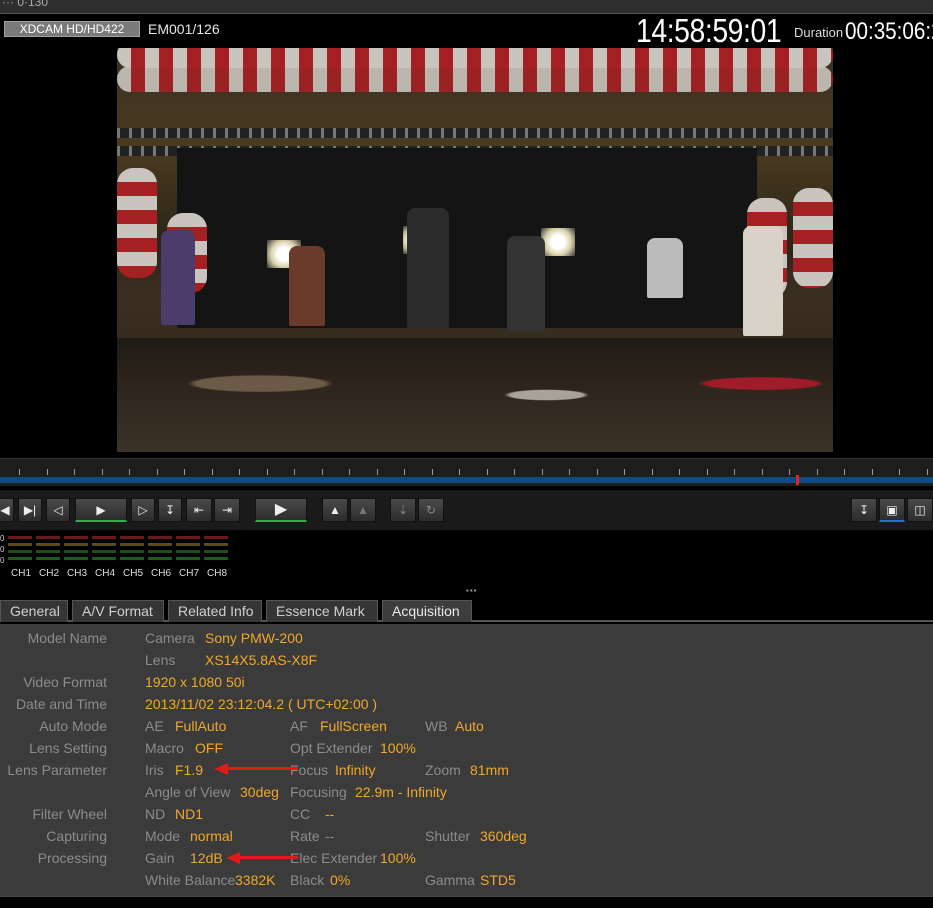 The width and height of the screenshot is (933, 908). Describe the element at coordinates (163, 836) in the screenshot. I see `mode-label: Mode` at that location.